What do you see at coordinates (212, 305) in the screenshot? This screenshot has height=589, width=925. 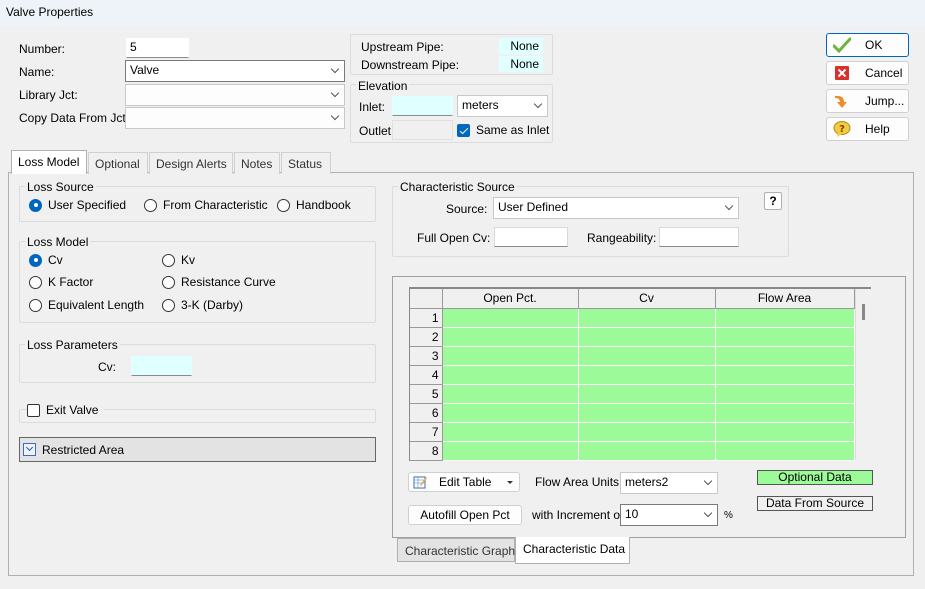 I see `radio-label: 3-K (Darby)` at bounding box center [212, 305].